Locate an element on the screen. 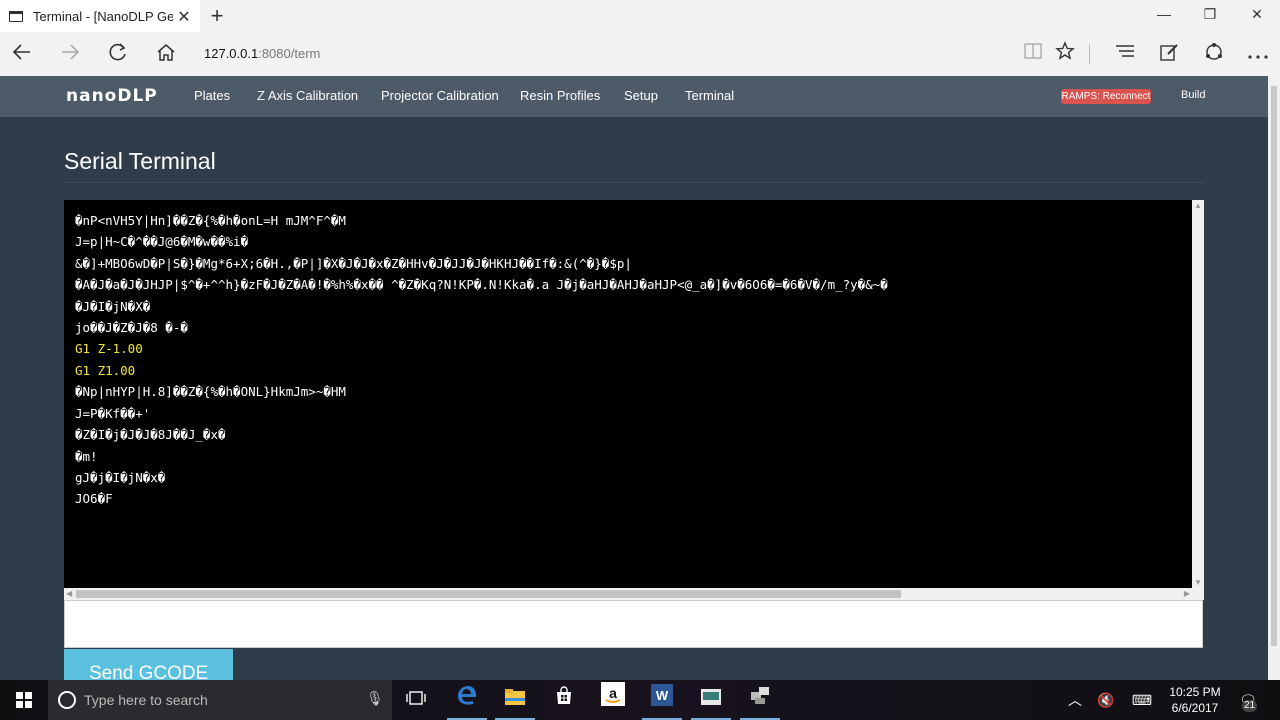 The height and width of the screenshot is (720, 1280). terminal-line: J=p|H~C�^��J@6�M�w��%i� is located at coordinates (162, 241).